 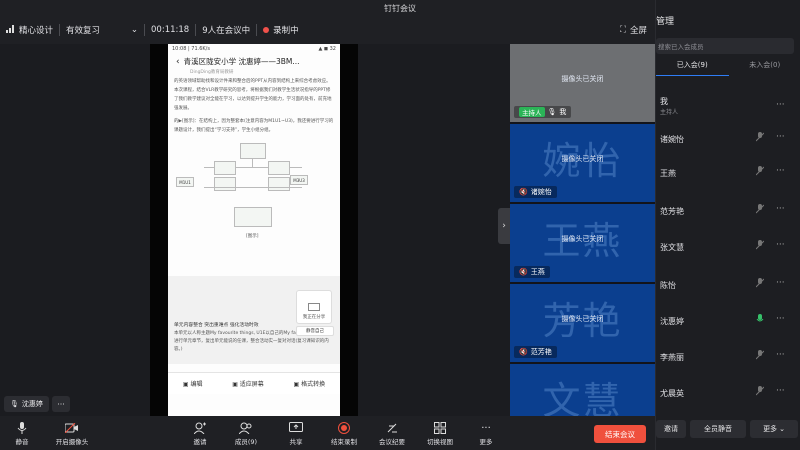 I want to click on participants-text: 9人在会议中, so click(x=226, y=31).